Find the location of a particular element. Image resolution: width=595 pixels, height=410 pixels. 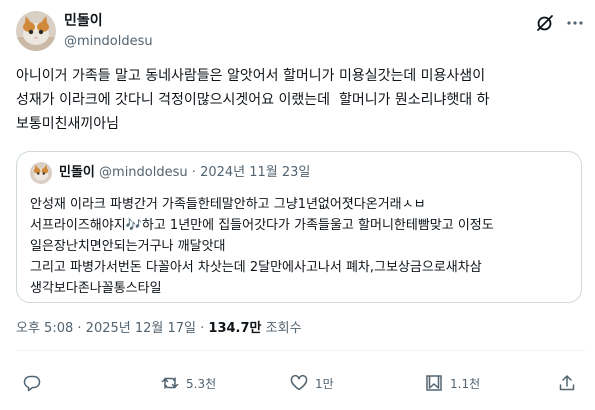

like-count: 1만 is located at coordinates (324, 383).